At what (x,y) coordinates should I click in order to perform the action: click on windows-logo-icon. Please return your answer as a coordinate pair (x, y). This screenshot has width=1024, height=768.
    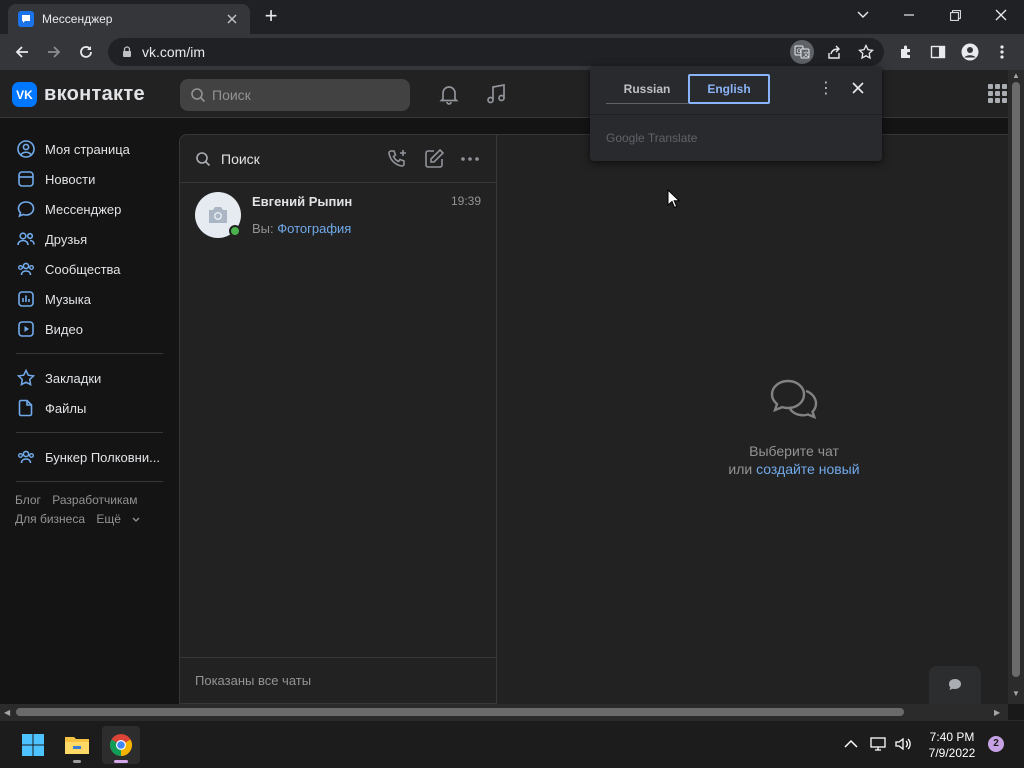
    Looking at the image, I should click on (33, 745).